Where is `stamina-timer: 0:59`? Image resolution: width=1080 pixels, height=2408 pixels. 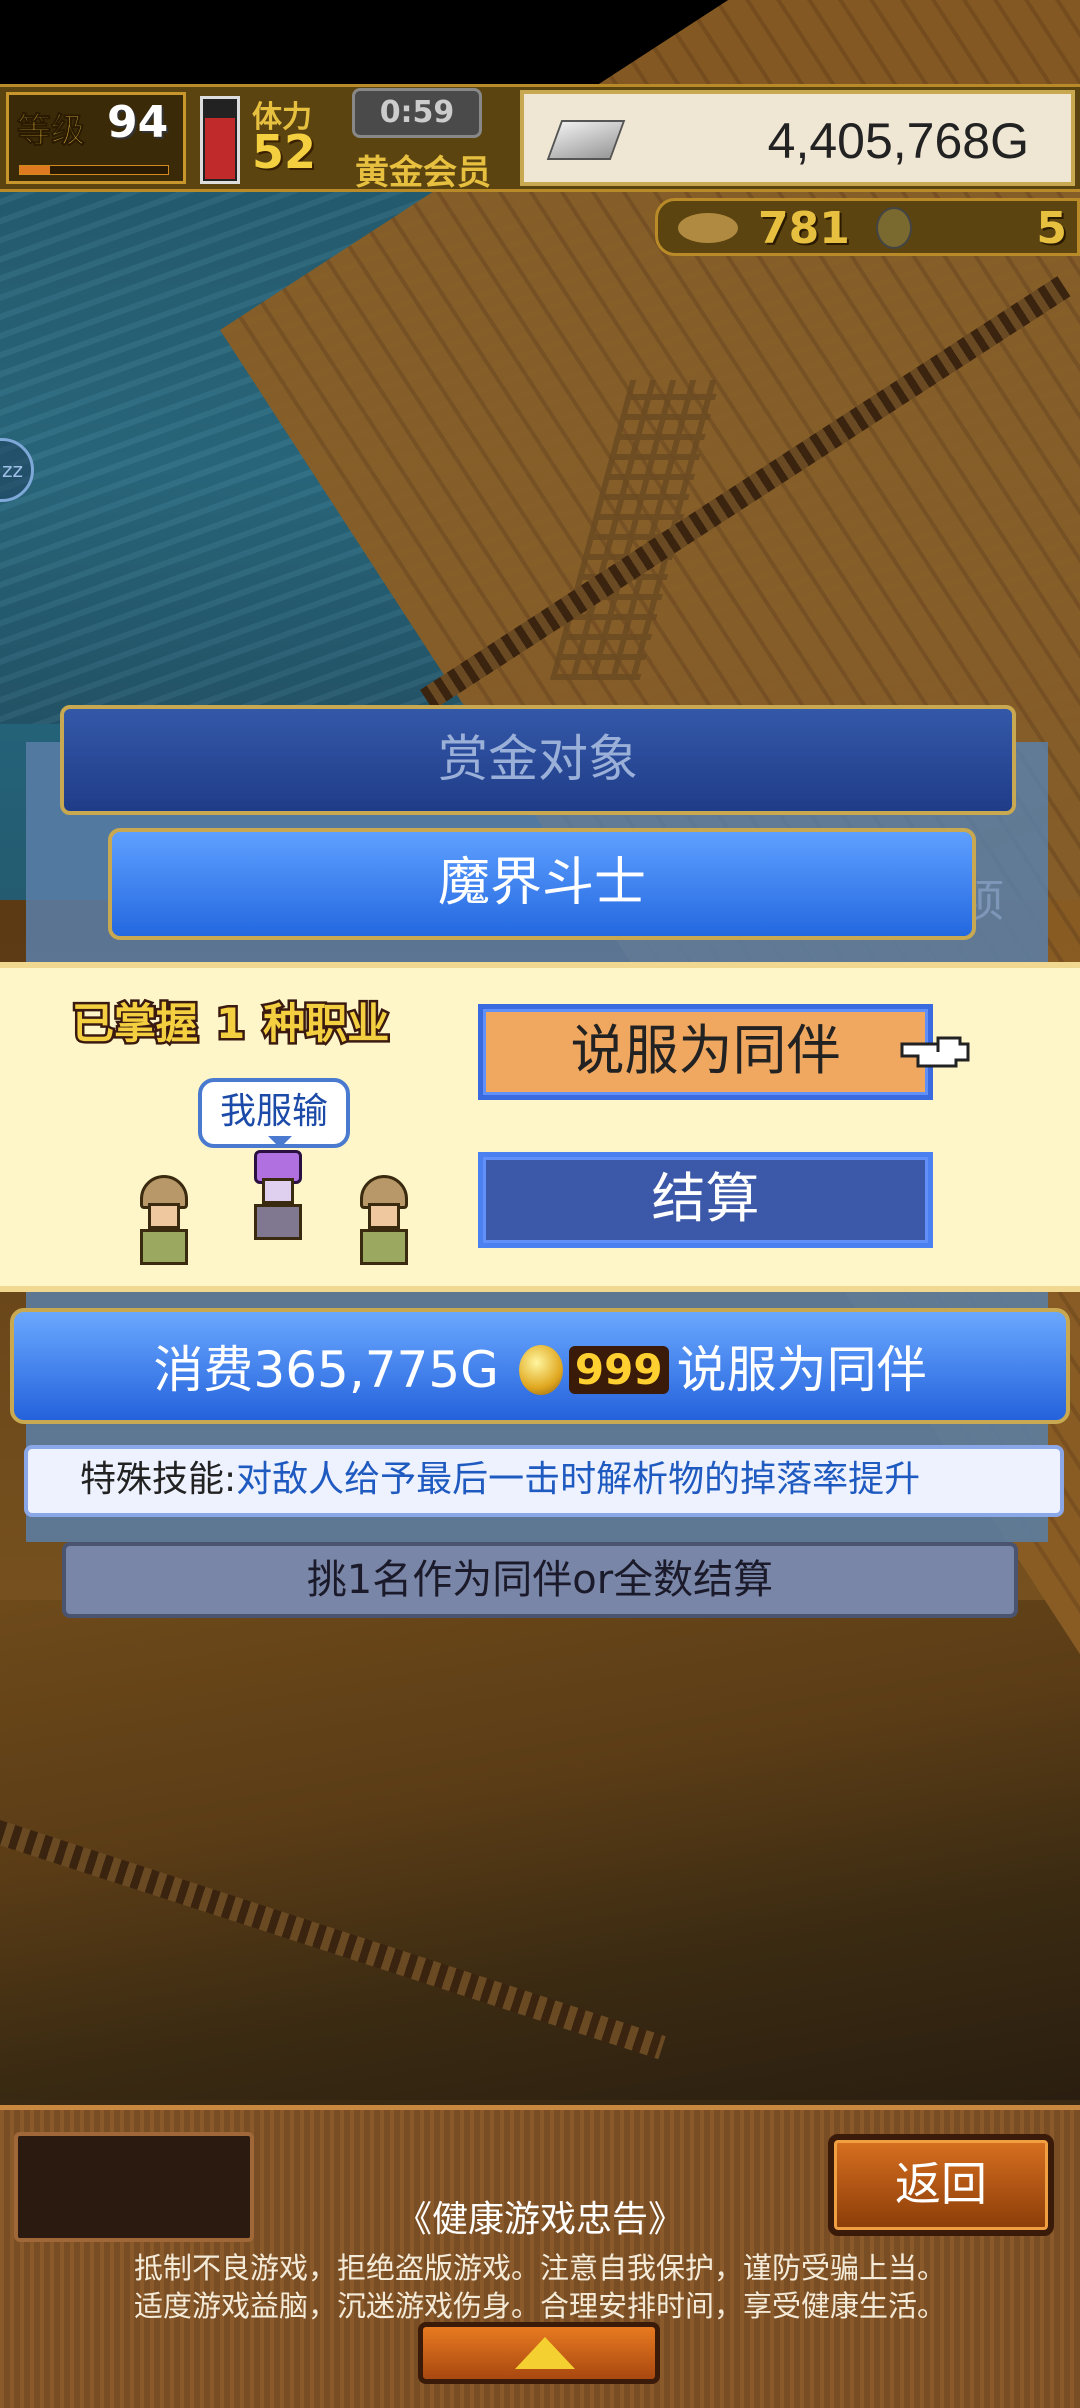 stamina-timer: 0:59 is located at coordinates (417, 113).